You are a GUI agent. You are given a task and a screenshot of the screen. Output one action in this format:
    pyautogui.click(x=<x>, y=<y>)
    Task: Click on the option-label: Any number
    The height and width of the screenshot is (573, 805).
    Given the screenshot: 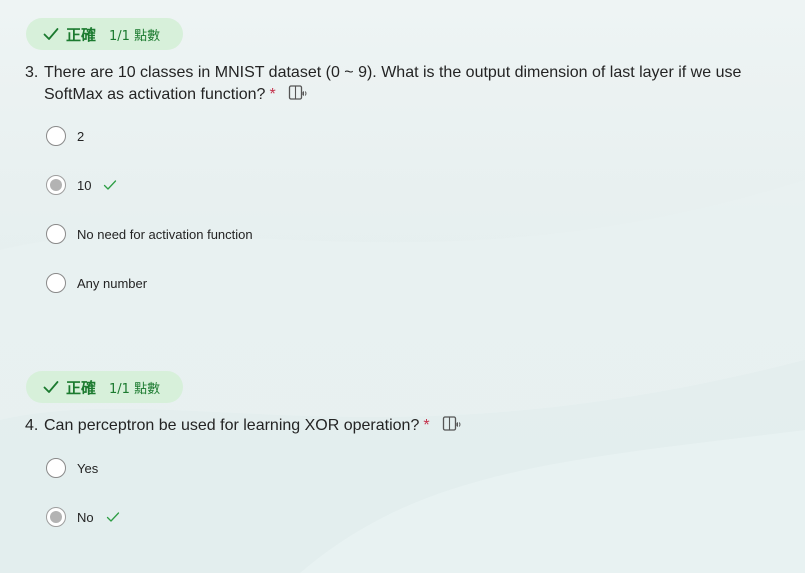 What is the action you would take?
    pyautogui.click(x=112, y=283)
    